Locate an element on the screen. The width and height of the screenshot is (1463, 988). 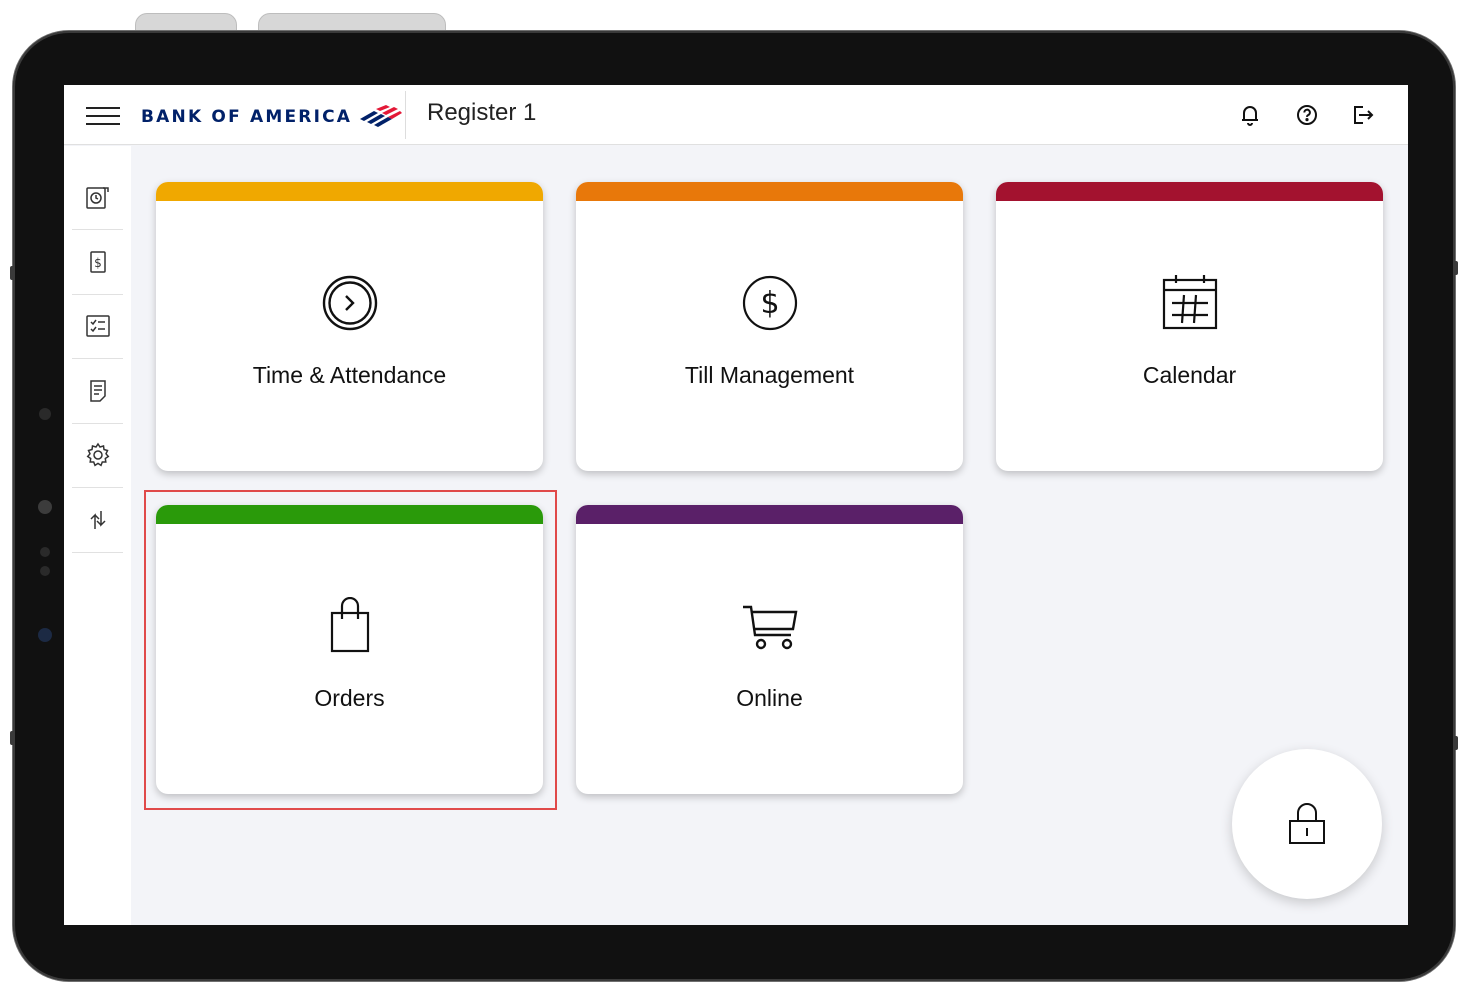
sidebar-item-settings is located at coordinates (97, 455).